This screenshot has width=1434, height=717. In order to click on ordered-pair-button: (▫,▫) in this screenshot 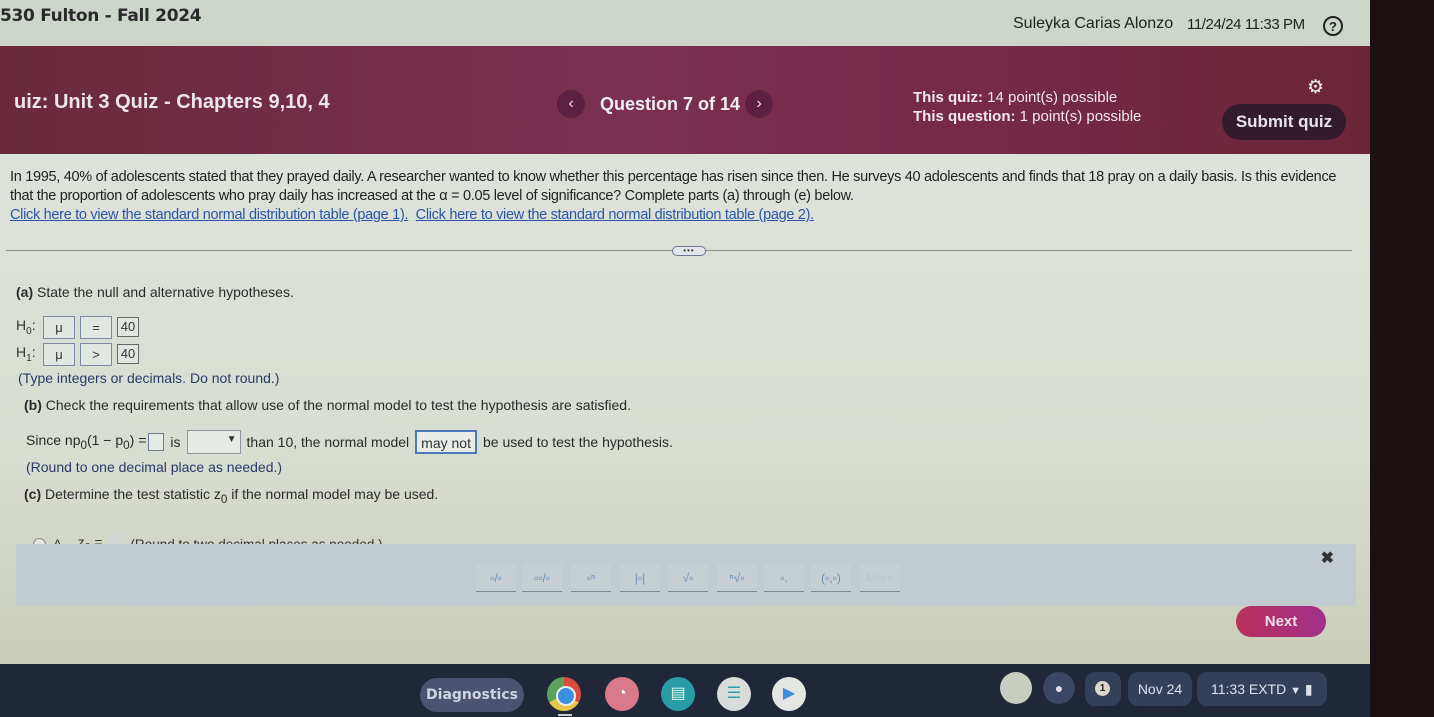, I will do `click(831, 578)`.